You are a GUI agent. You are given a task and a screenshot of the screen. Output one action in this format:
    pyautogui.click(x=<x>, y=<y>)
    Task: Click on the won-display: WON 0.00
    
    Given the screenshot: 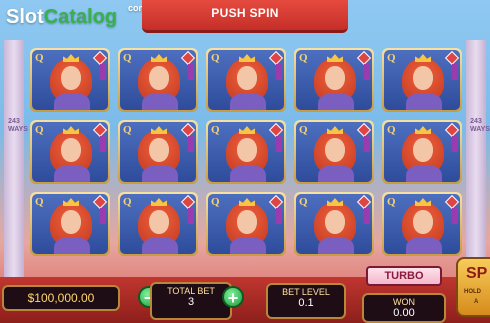 What is the action you would take?
    pyautogui.click(x=404, y=308)
    